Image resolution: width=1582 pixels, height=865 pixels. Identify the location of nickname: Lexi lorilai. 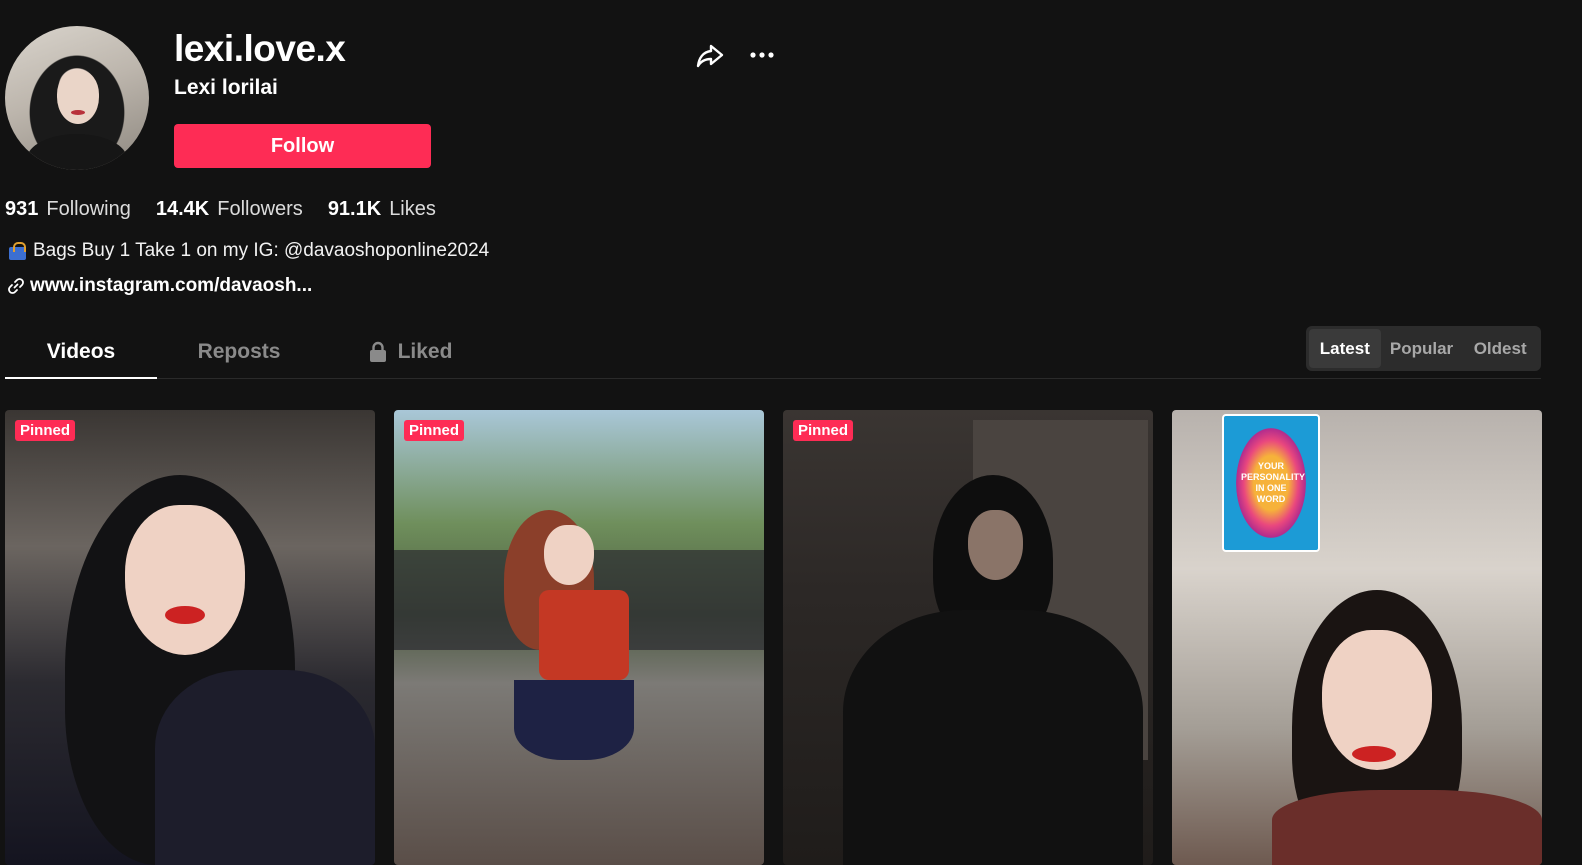
(226, 87).